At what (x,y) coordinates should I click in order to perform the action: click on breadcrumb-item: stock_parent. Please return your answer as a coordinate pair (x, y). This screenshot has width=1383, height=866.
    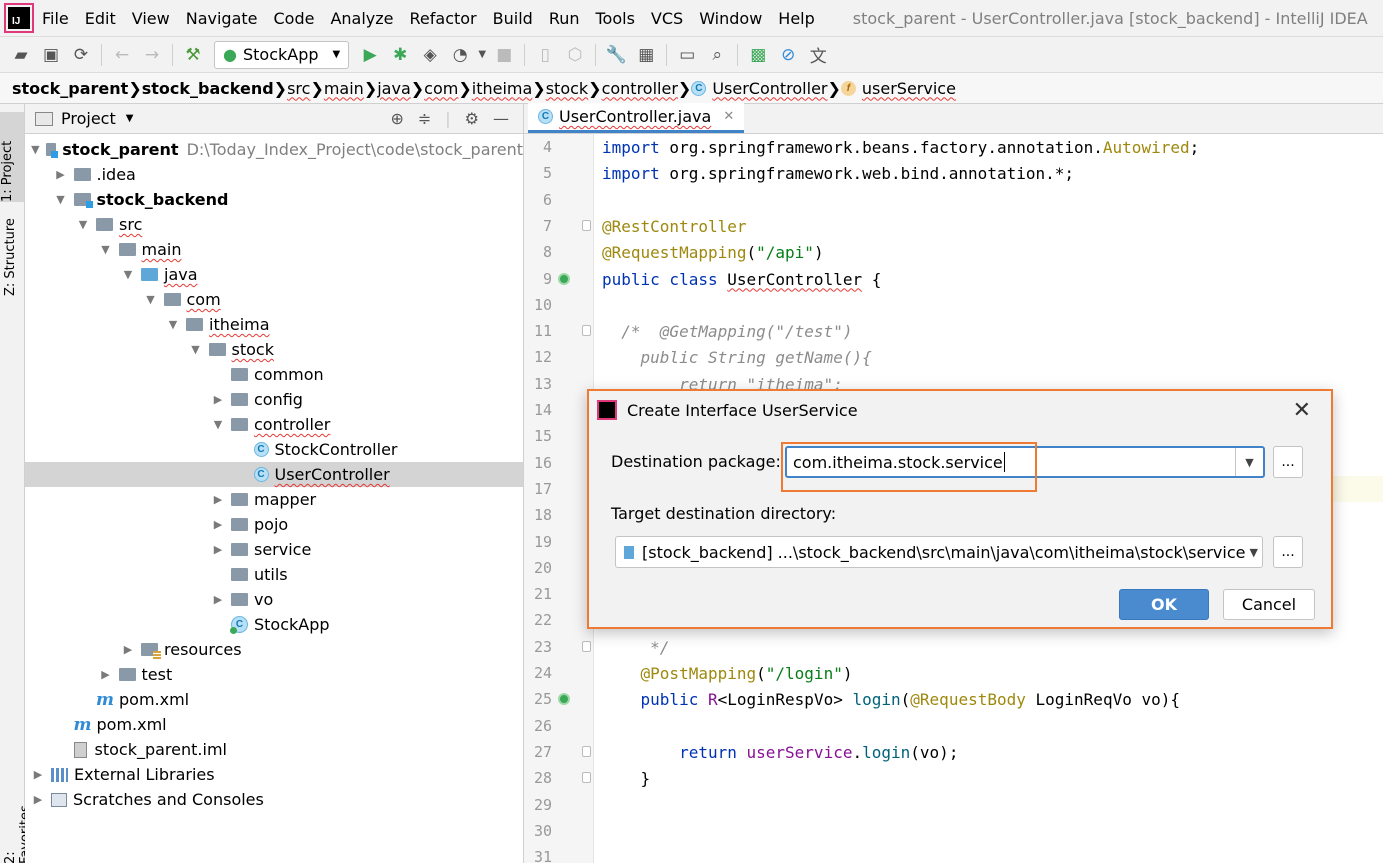
    Looking at the image, I should click on (70, 88).